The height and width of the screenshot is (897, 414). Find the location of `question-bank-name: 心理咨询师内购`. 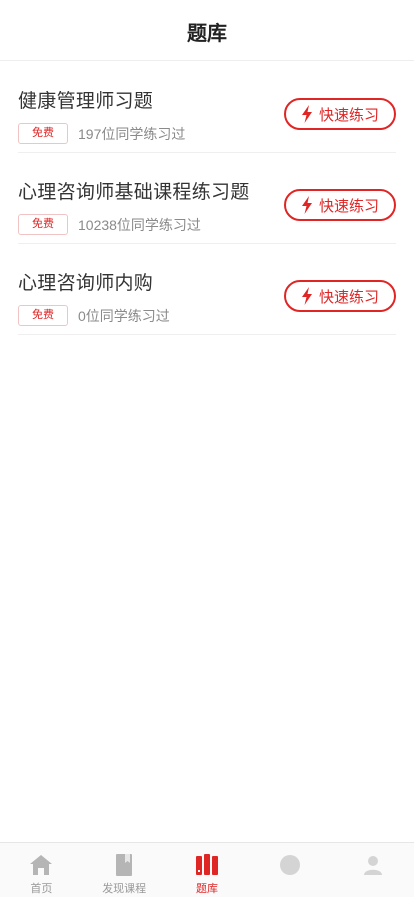

question-bank-name: 心理咨询师内购 is located at coordinates (86, 283).